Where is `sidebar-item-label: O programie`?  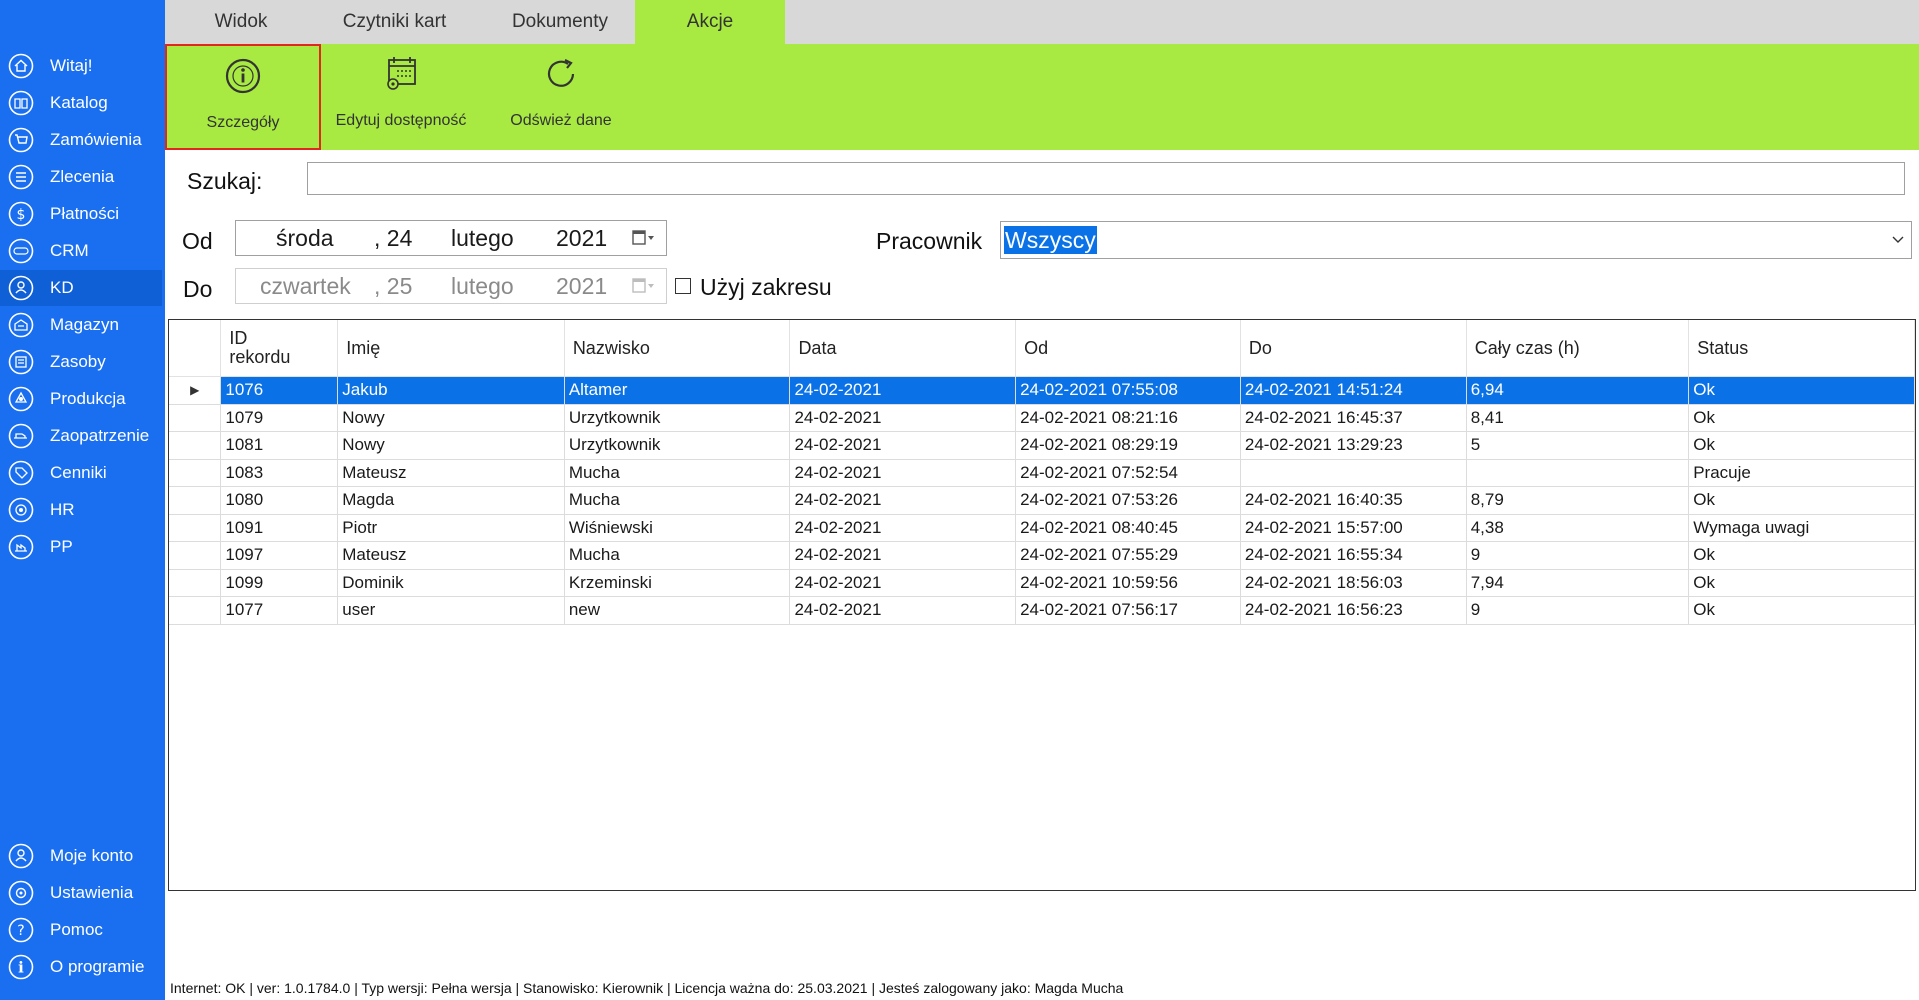 sidebar-item-label: O programie is located at coordinates (97, 966).